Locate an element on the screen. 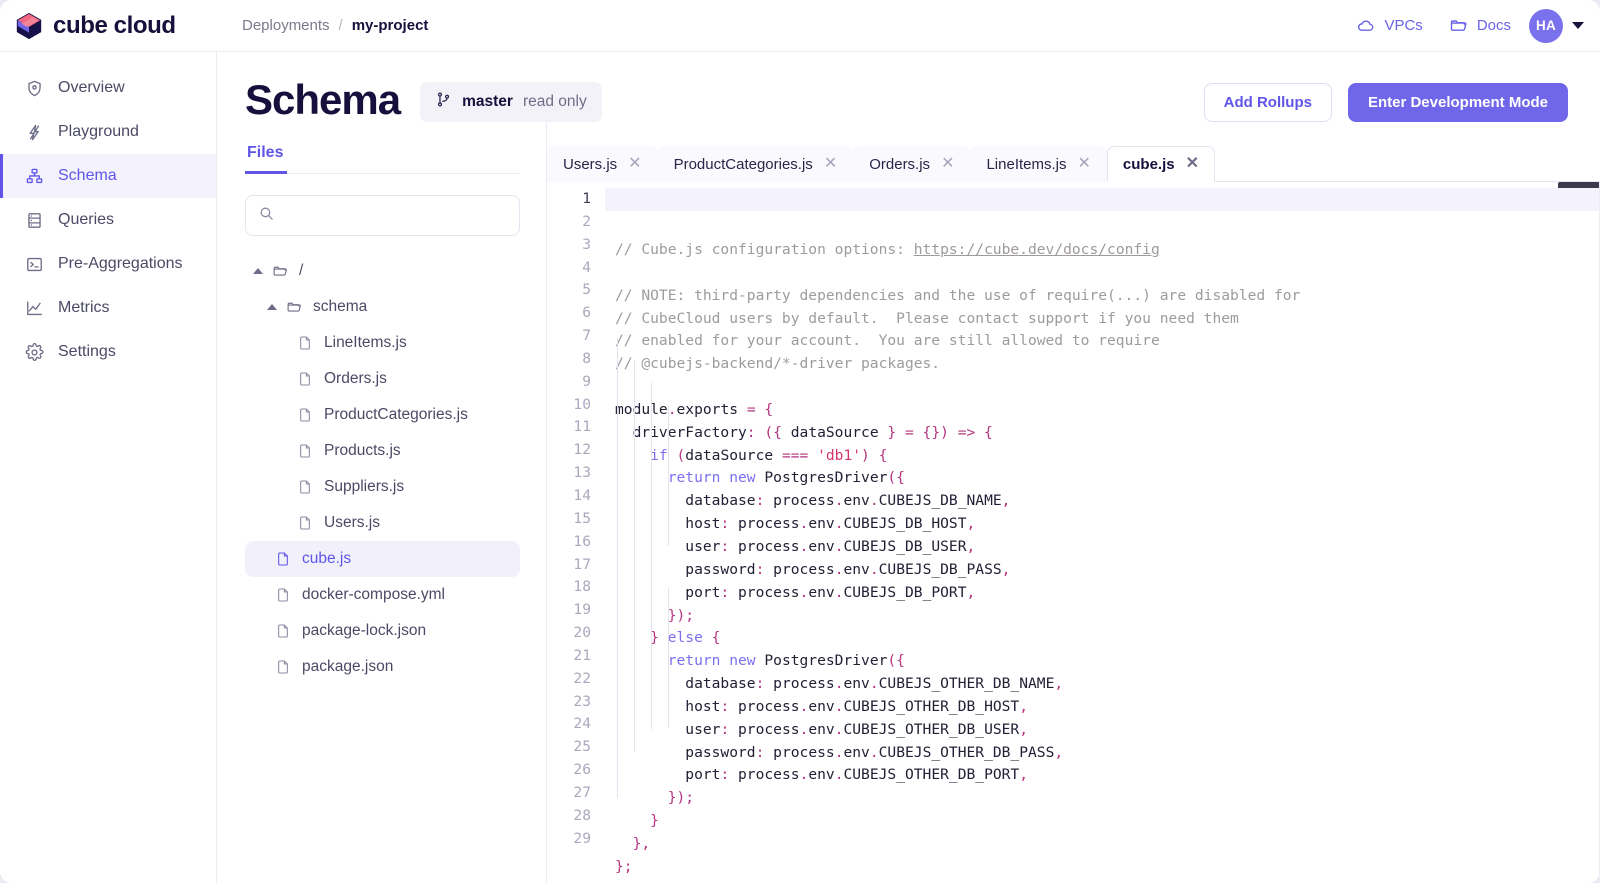 The height and width of the screenshot is (883, 1600). sidebar-item-overview: Overview is located at coordinates (108, 88).